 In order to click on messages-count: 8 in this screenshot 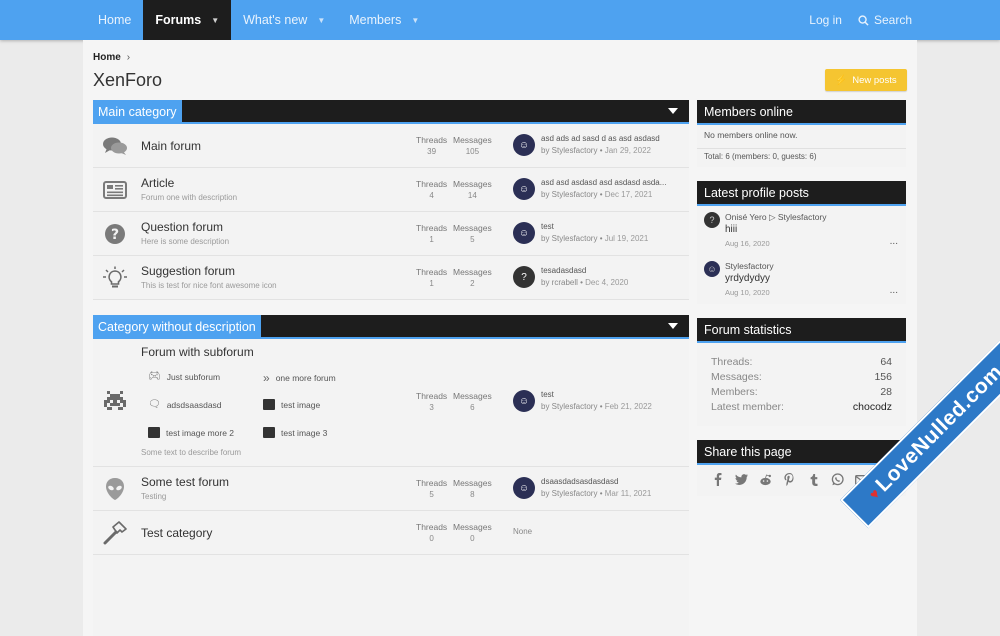, I will do `click(472, 494)`.